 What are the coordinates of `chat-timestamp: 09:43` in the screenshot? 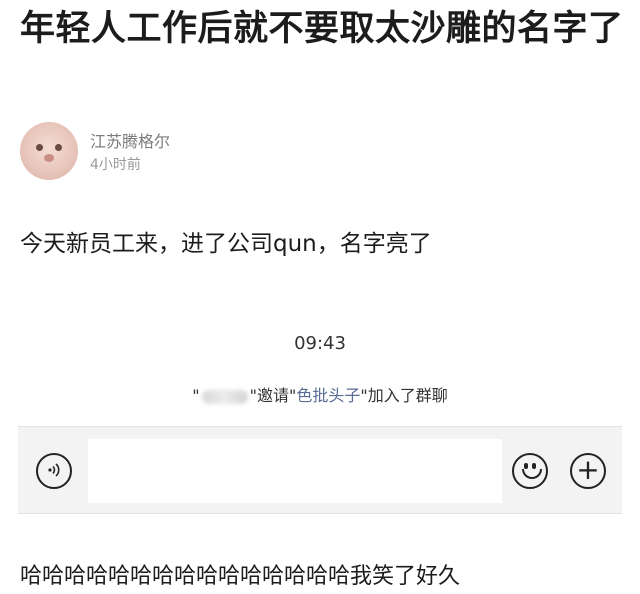 It's located at (320, 343).